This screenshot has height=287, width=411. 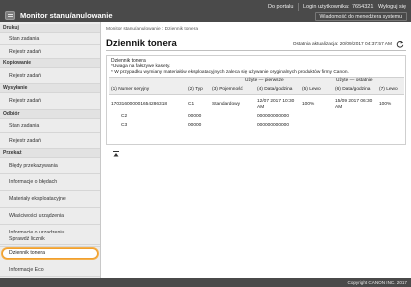 I want to click on sidebar-item-send-job-log: Rejestr zadań, so click(x=50, y=101).